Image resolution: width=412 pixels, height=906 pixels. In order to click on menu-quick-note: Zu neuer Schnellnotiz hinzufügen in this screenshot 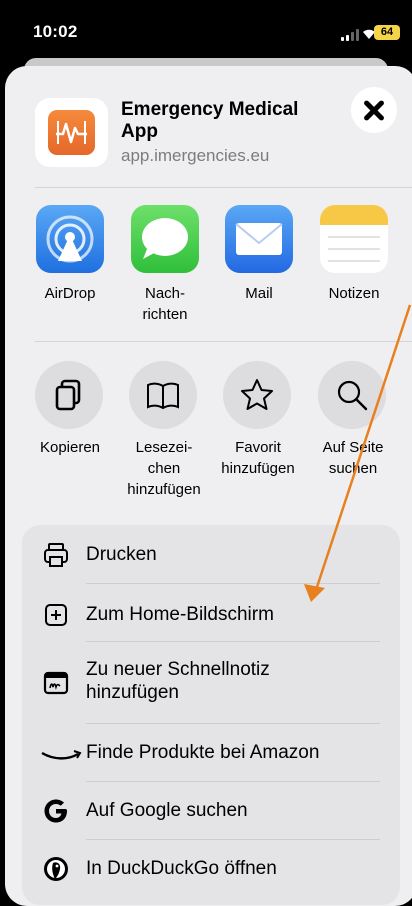, I will do `click(211, 684)`.